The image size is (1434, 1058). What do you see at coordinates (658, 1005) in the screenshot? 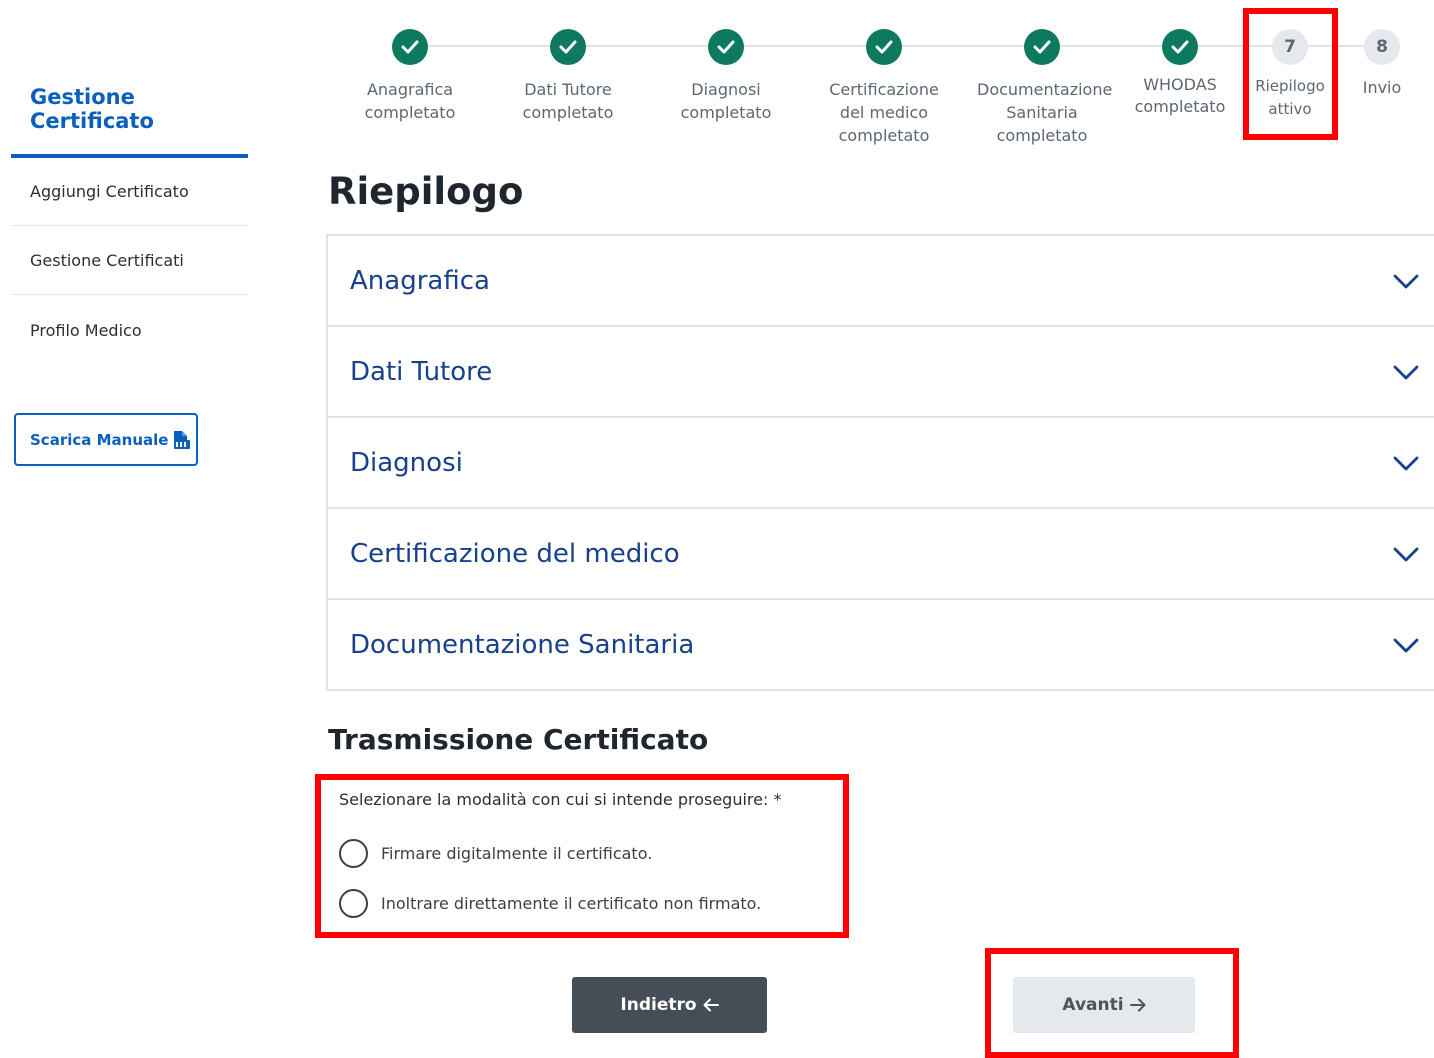
I see `back-button-label: Indietro` at bounding box center [658, 1005].